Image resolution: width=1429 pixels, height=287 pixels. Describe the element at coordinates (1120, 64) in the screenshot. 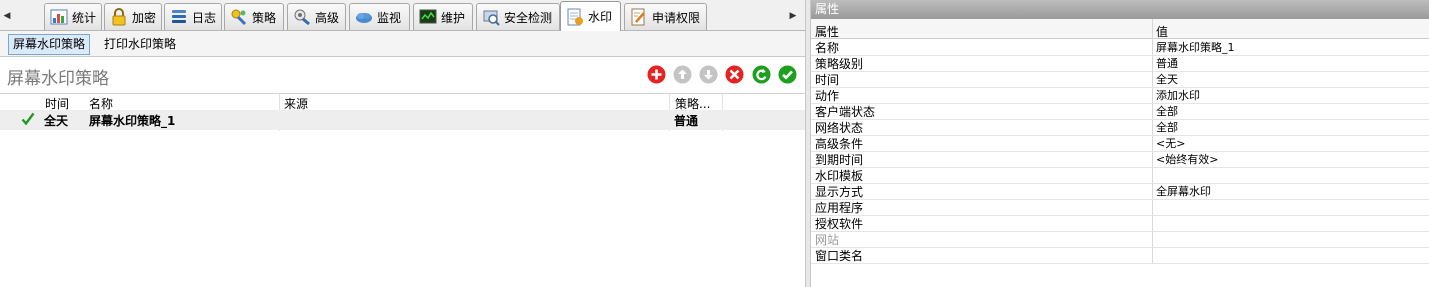

I see `property-row: 策略级别 普通` at that location.